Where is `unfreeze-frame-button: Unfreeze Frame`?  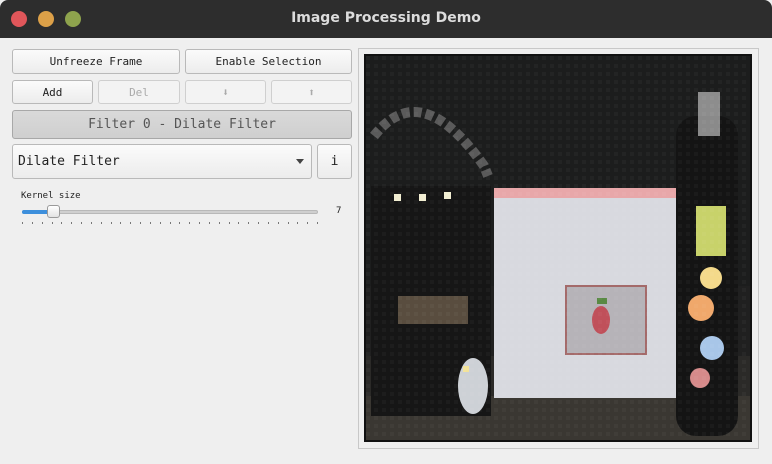
unfreeze-frame-button: Unfreeze Frame is located at coordinates (96, 61).